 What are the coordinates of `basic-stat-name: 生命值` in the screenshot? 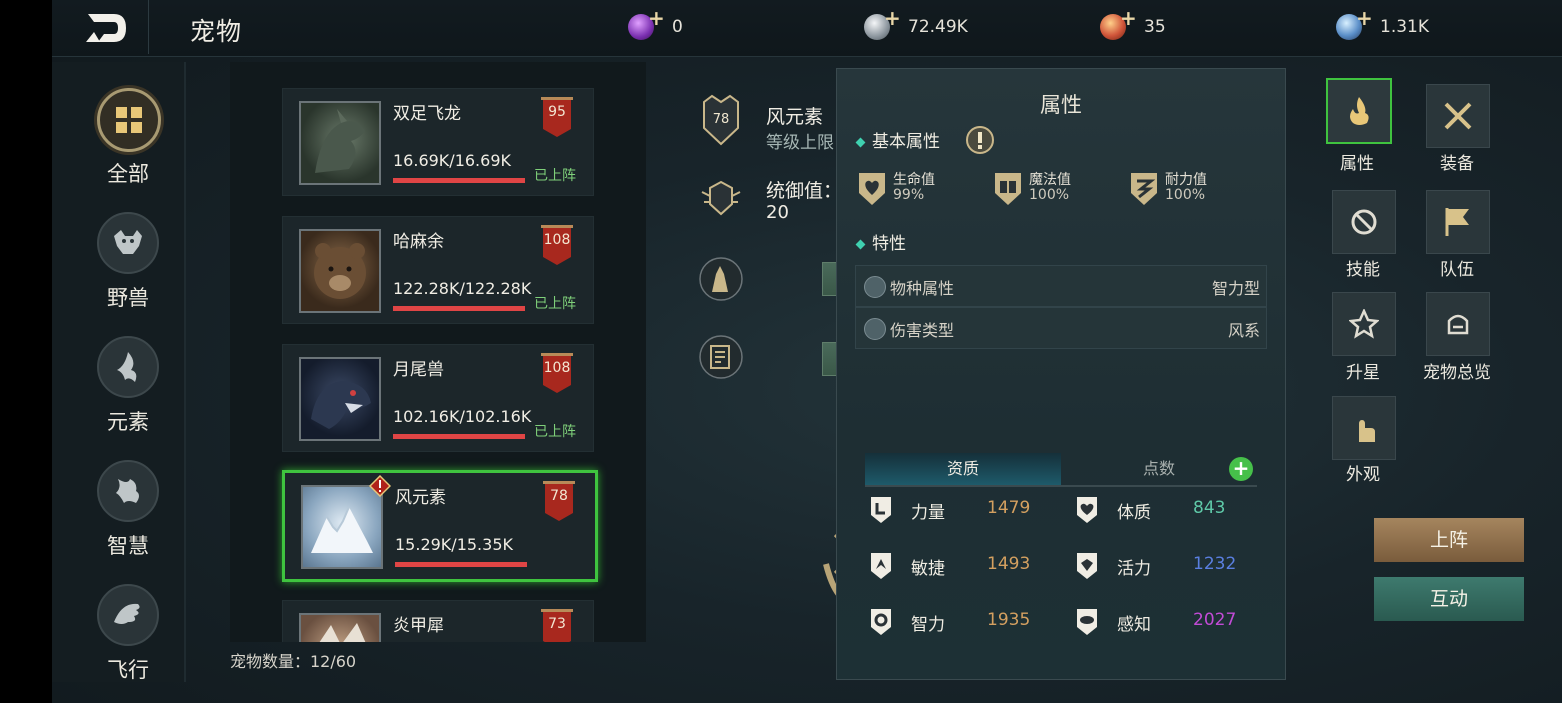 It's located at (914, 180).